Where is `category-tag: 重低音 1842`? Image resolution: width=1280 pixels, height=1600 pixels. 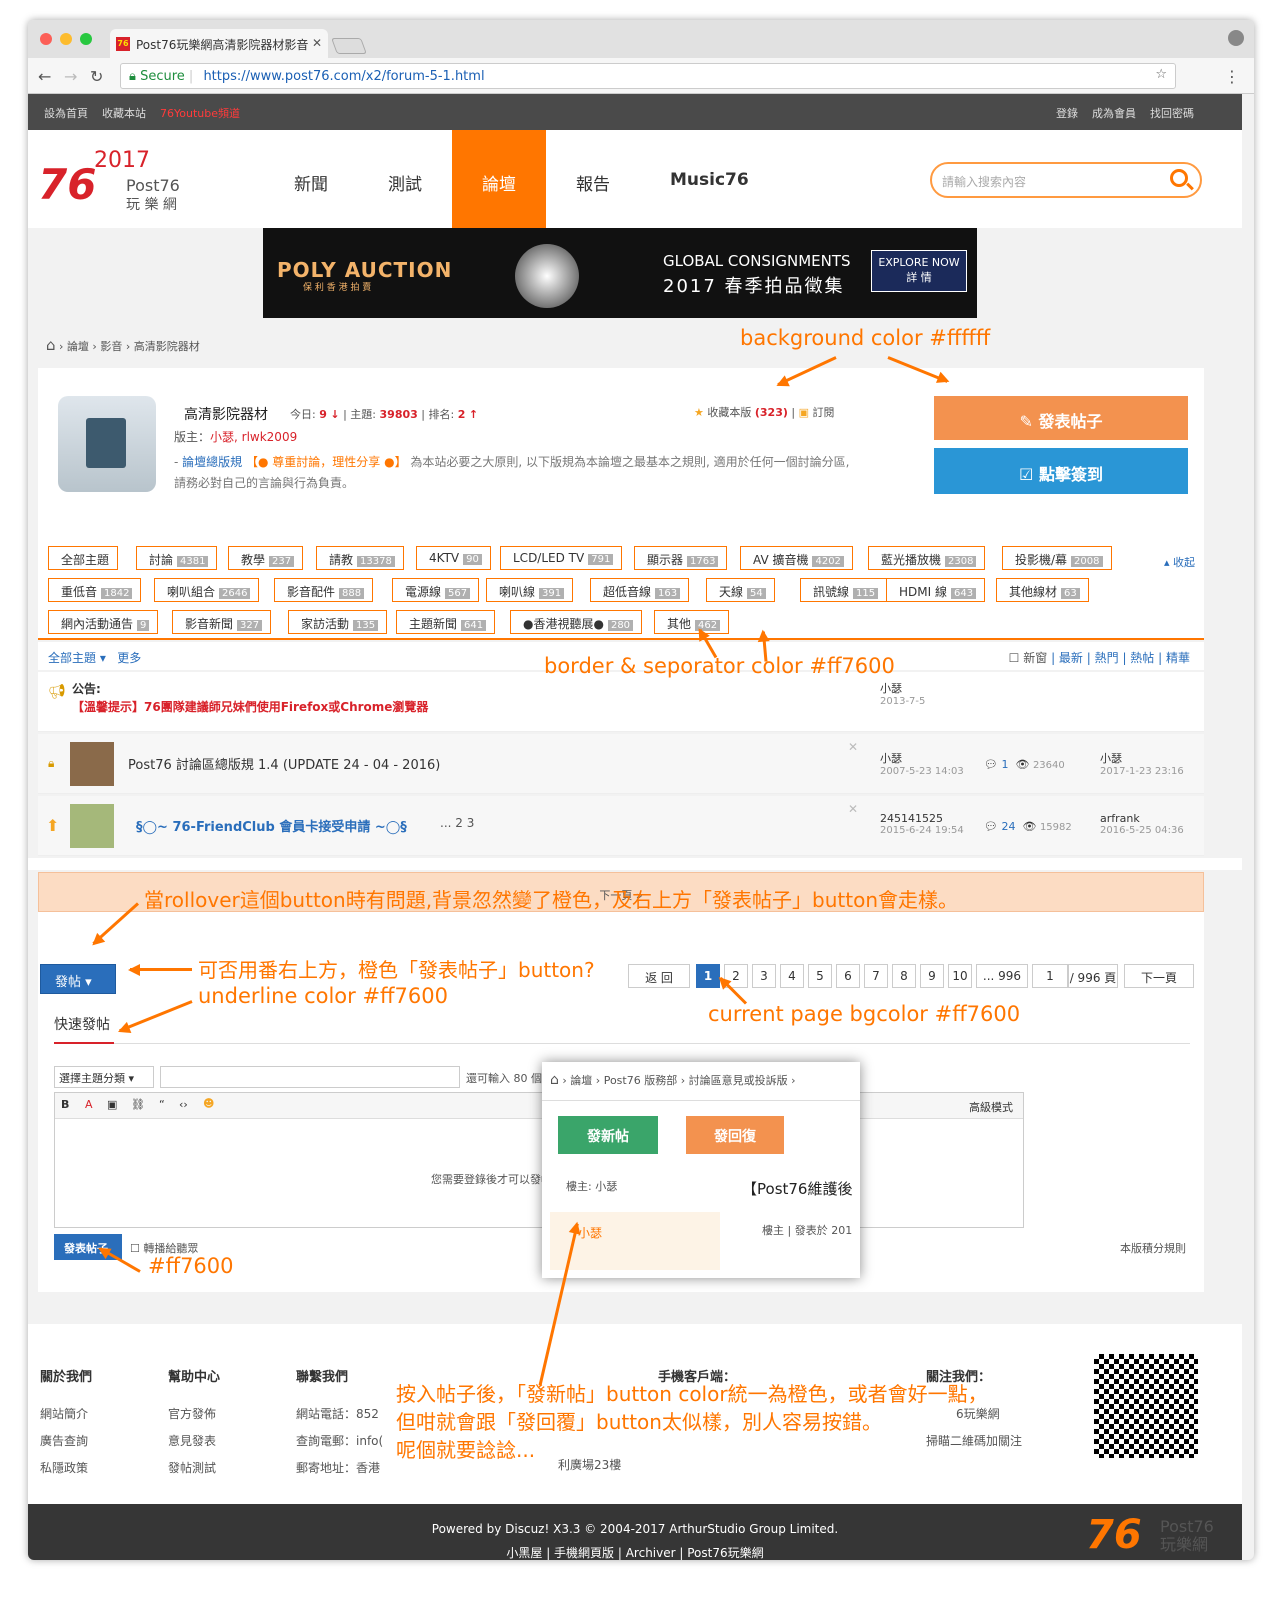
category-tag: 重低音 1842 is located at coordinates (95, 590).